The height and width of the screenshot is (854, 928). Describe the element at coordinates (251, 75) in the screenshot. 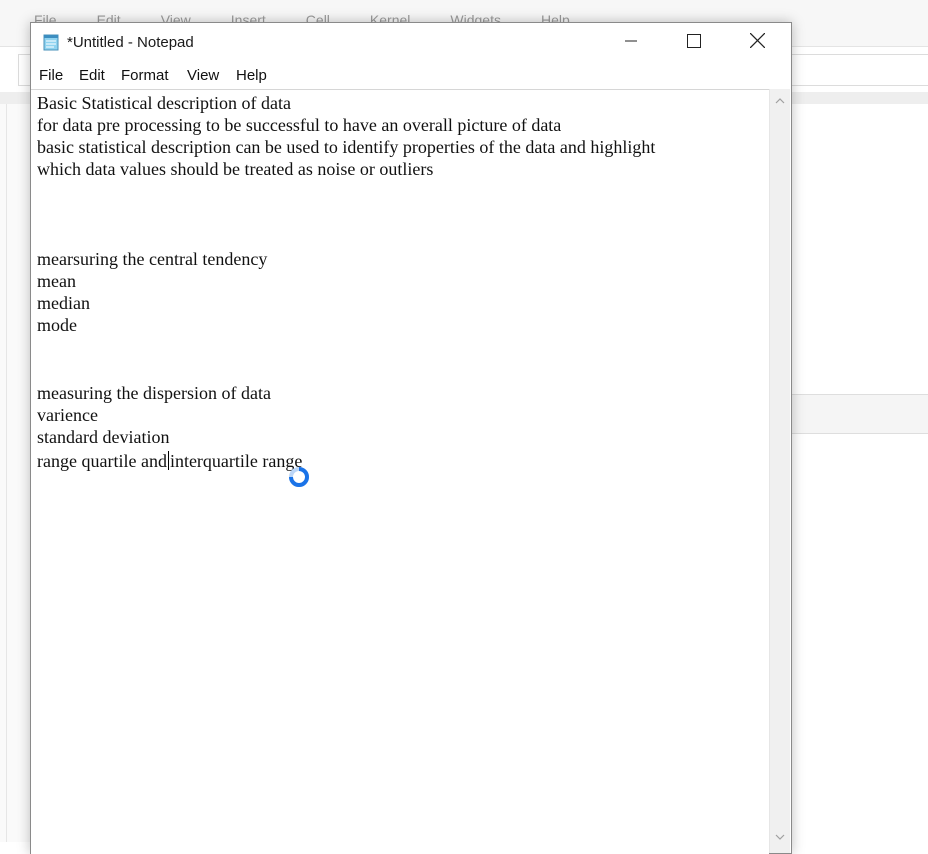

I see `menu-help: Help` at that location.